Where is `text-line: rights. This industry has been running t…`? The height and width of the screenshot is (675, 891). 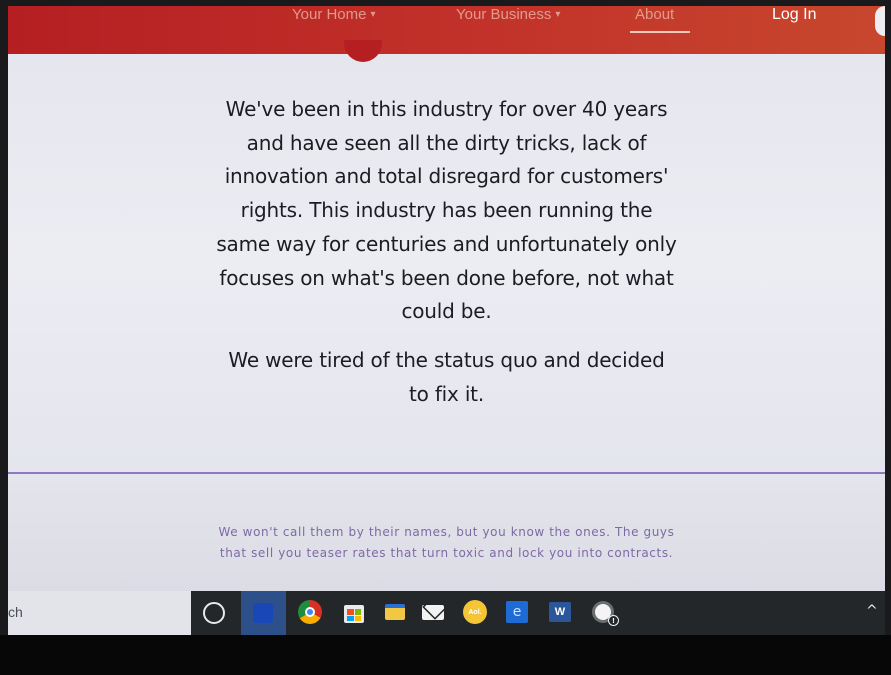 text-line: rights. This industry has been running t… is located at coordinates (446, 210).